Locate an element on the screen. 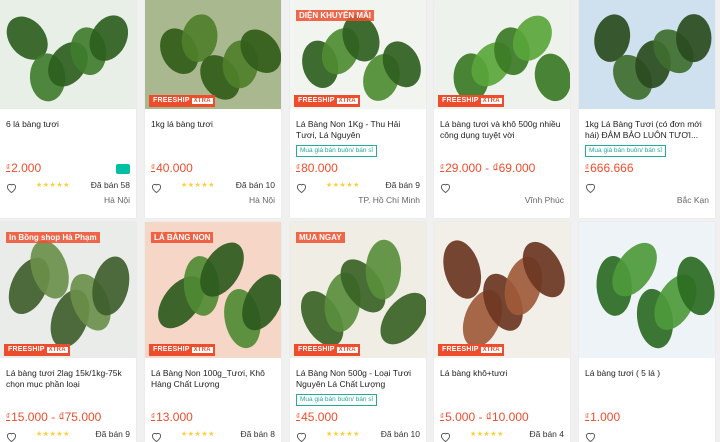 Image resolution: width=720 pixels, height=442 pixels. sold-count: Đã bán 9 is located at coordinates (403, 185).